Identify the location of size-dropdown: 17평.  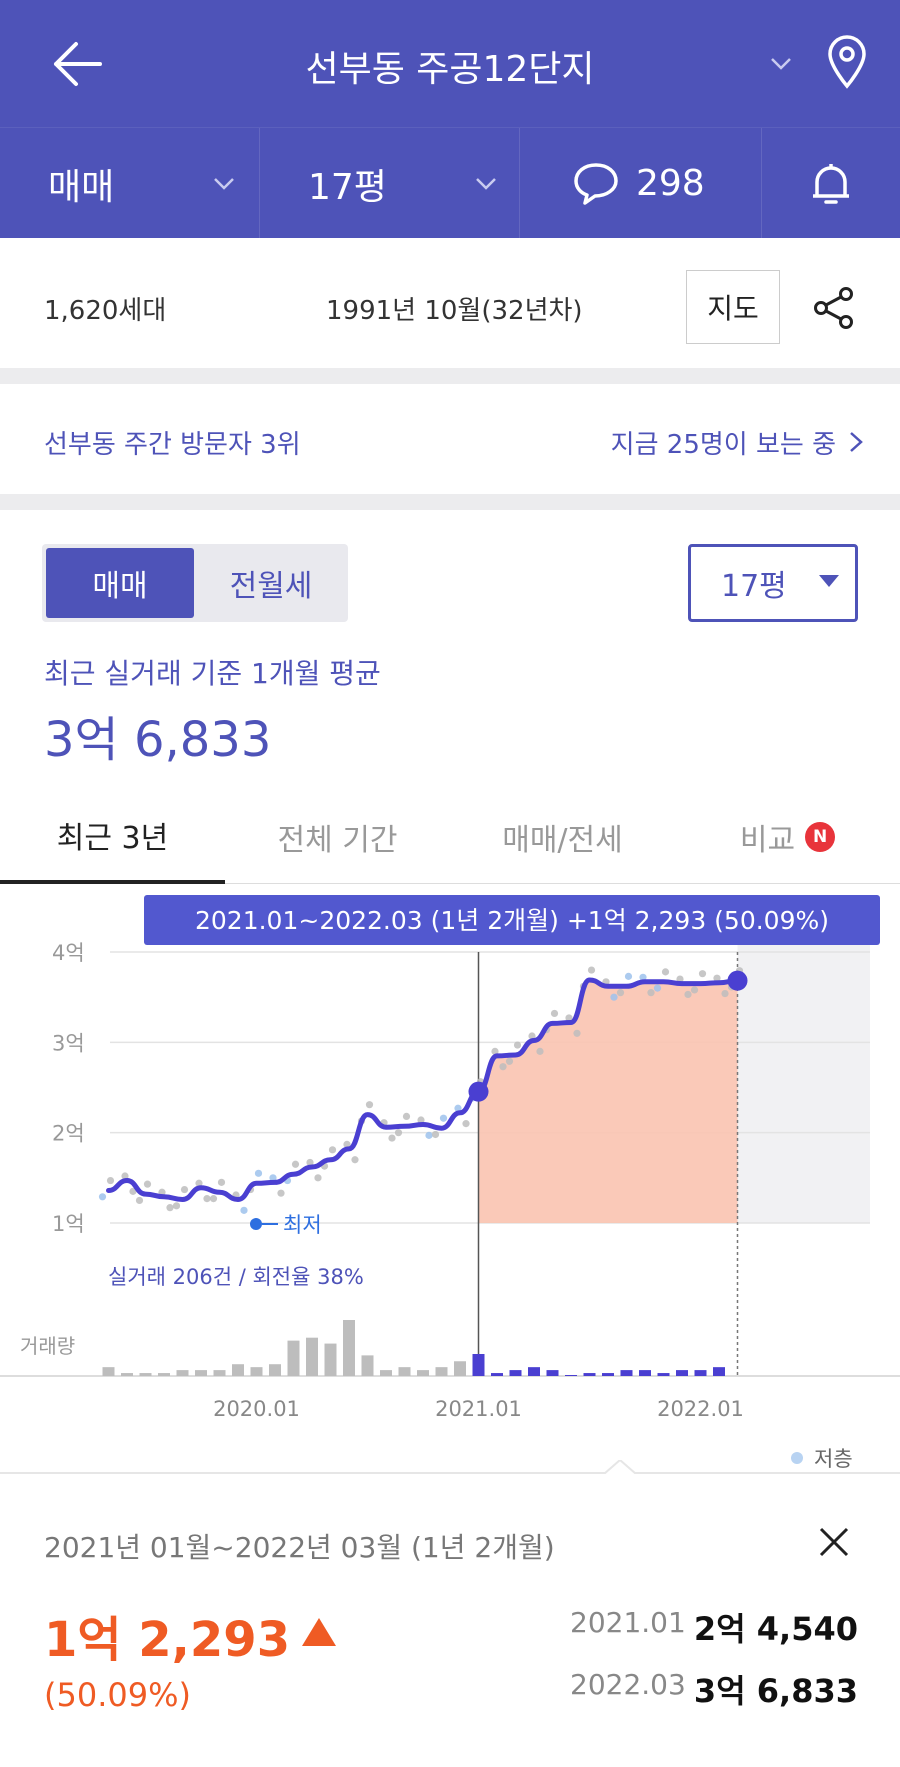
(390, 183).